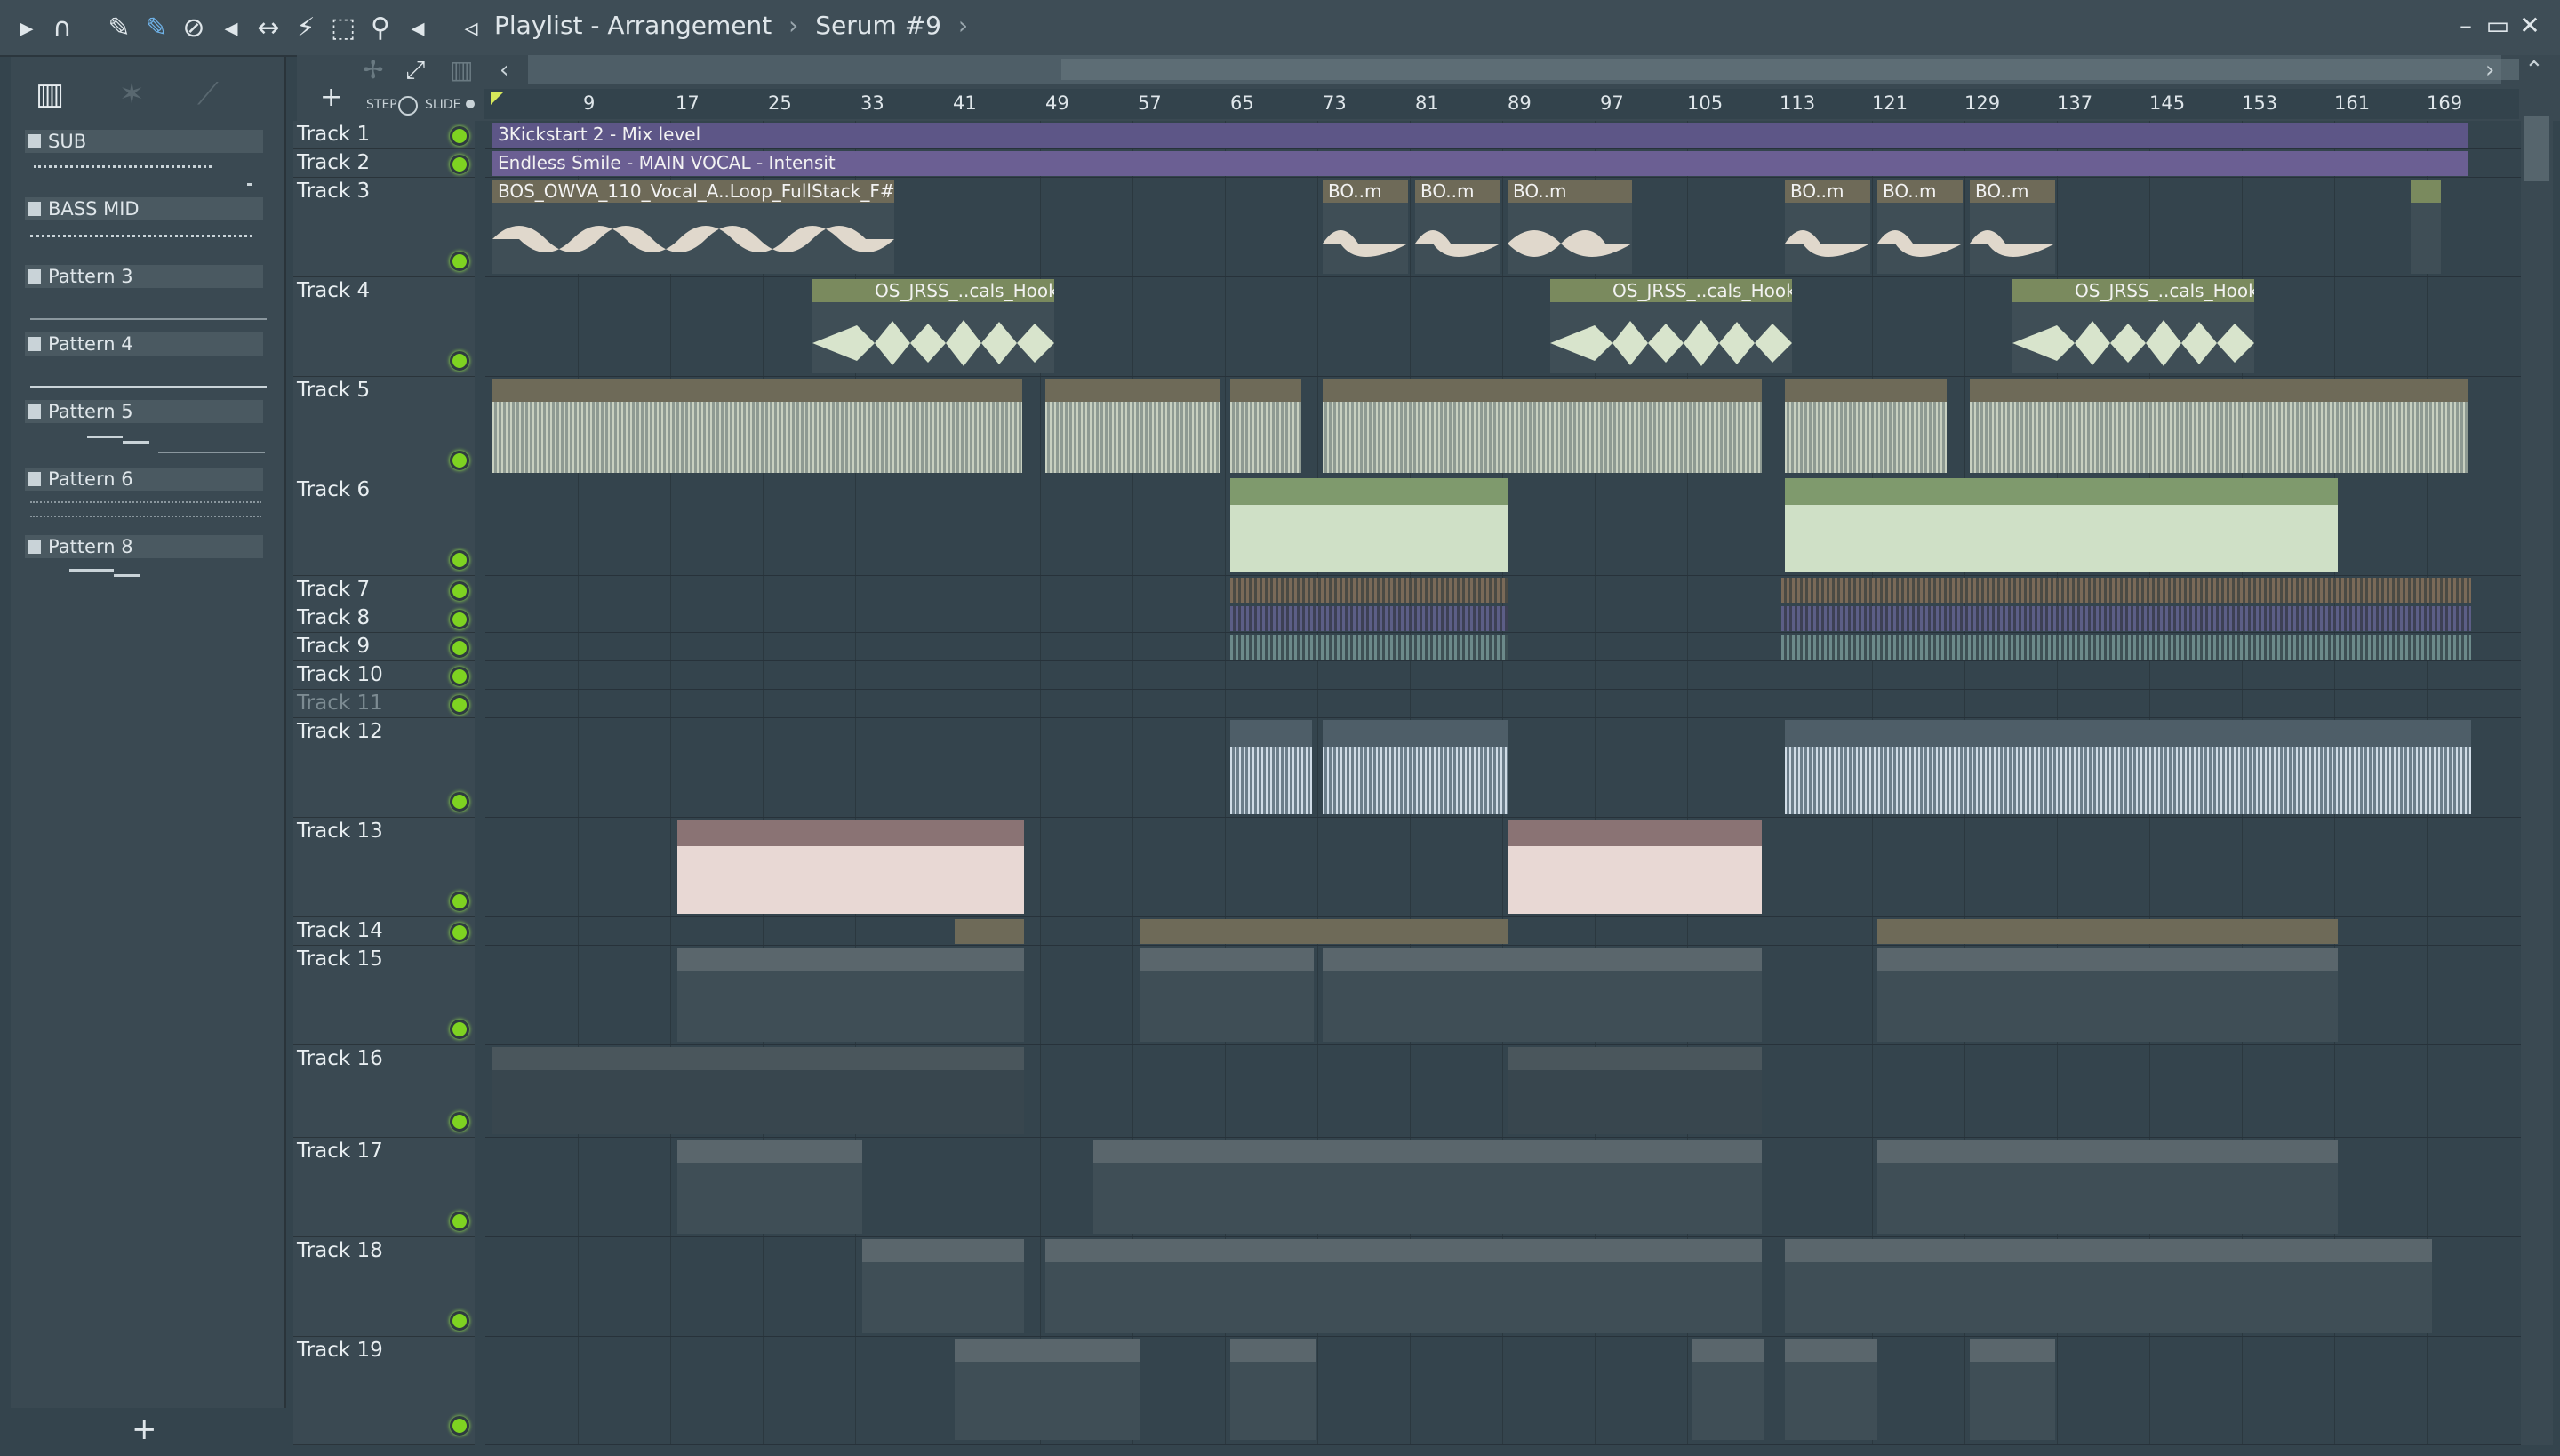  I want to click on track-header: Track 10, so click(384, 675).